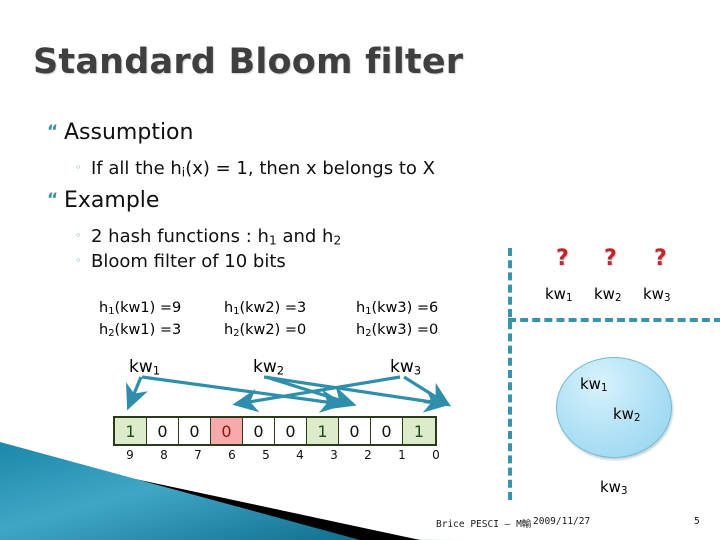 The width and height of the screenshot is (720, 540). I want to click on bit-cell-7: 0, so click(195, 431).